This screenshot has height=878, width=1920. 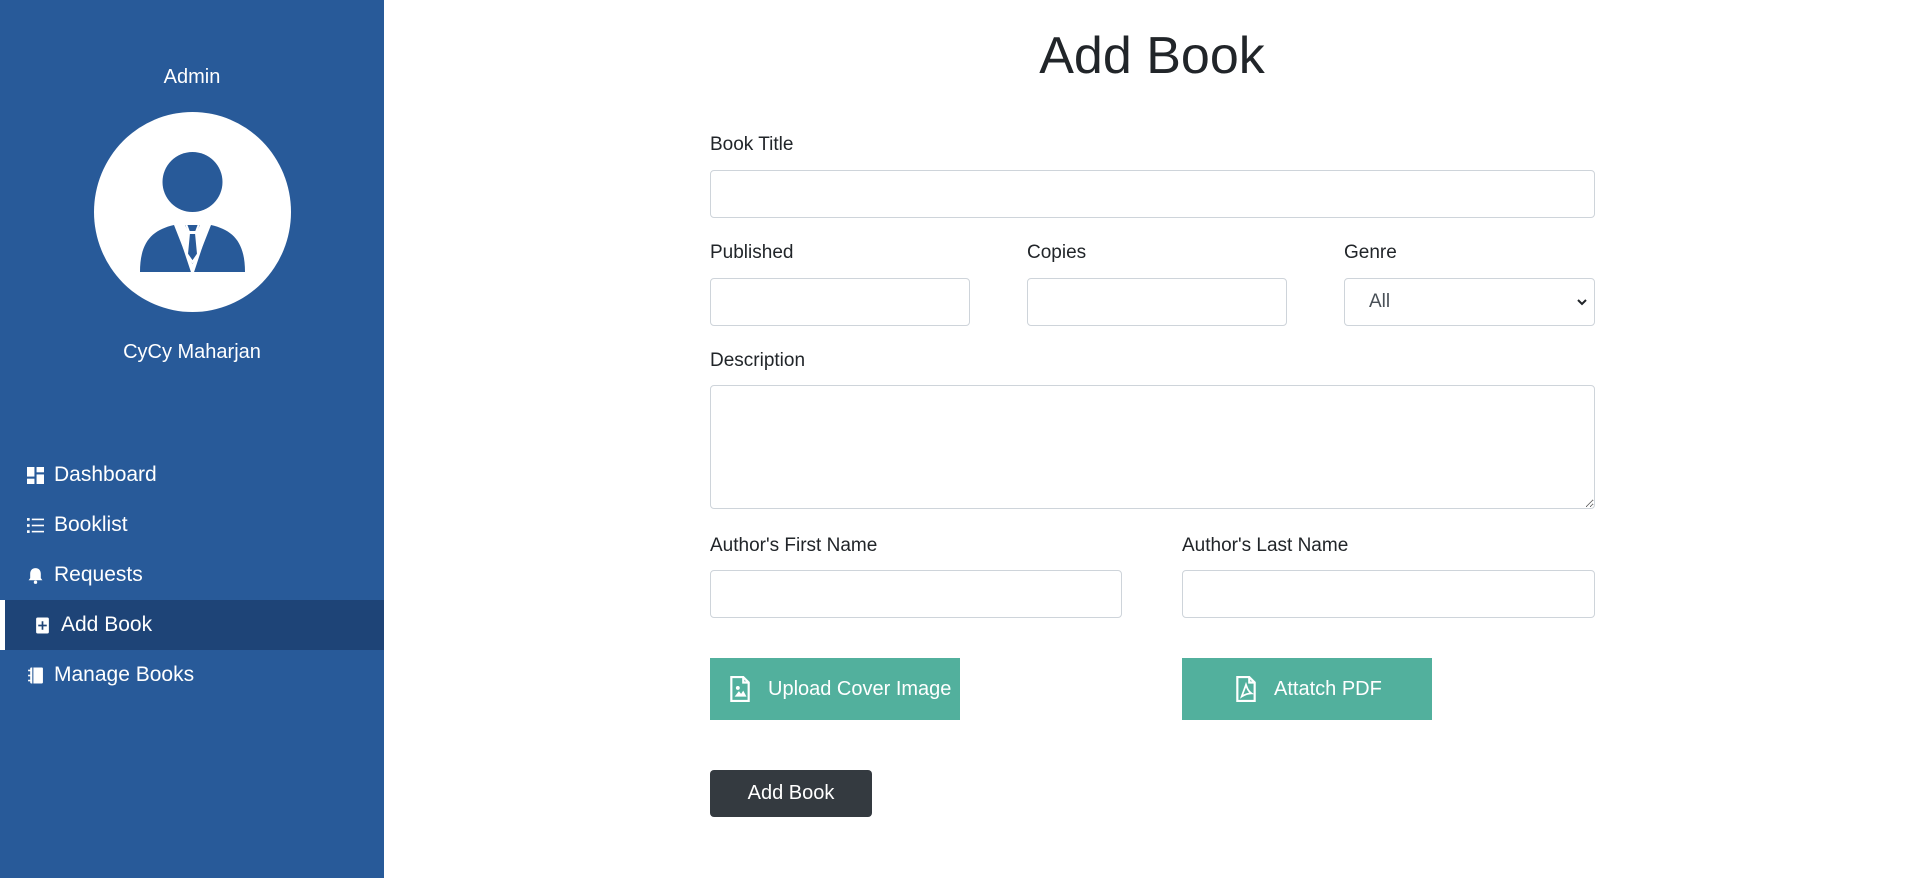 What do you see at coordinates (35, 575) in the screenshot?
I see `bell-icon` at bounding box center [35, 575].